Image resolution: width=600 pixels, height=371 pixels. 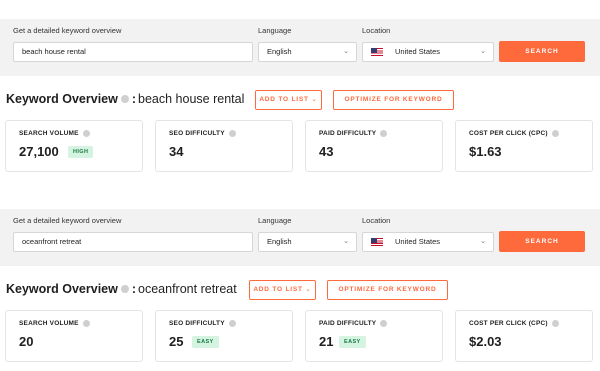 I want to click on metric-value: $1.63, so click(x=485, y=151).